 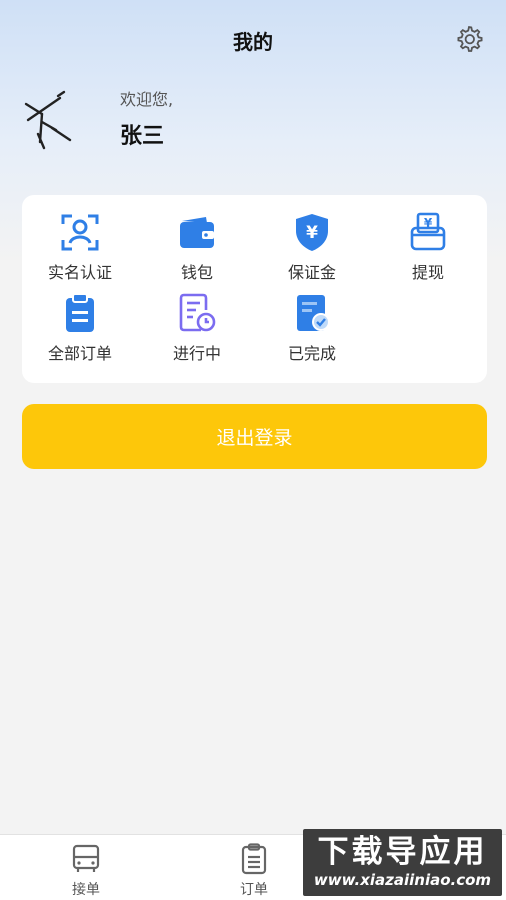 I want to click on avatar, so click(x=52, y=121).